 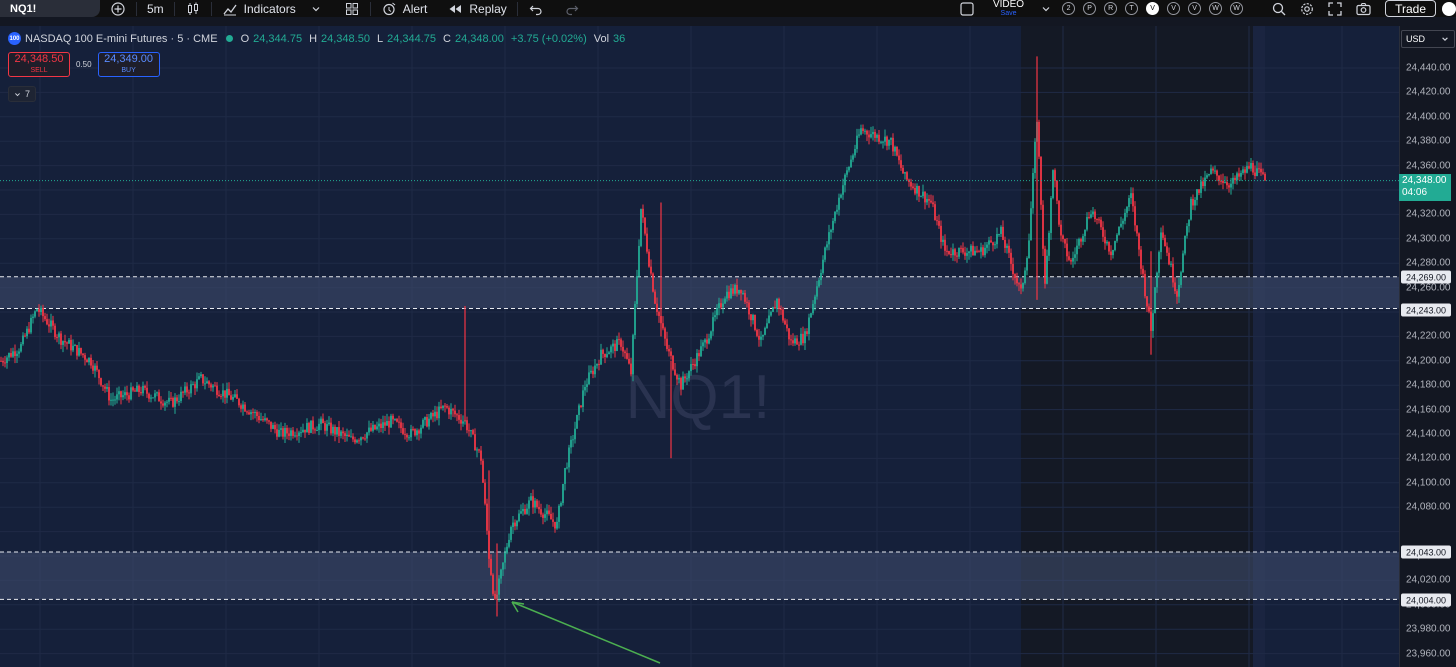 What do you see at coordinates (1090, 8) in the screenshot?
I see `quick-button: P` at bounding box center [1090, 8].